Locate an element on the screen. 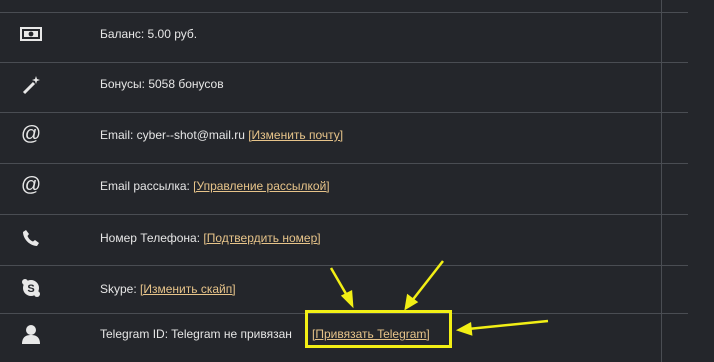  newsletter-row: @ Email рассылка: [Управление рассылкой] is located at coordinates (344, 188).